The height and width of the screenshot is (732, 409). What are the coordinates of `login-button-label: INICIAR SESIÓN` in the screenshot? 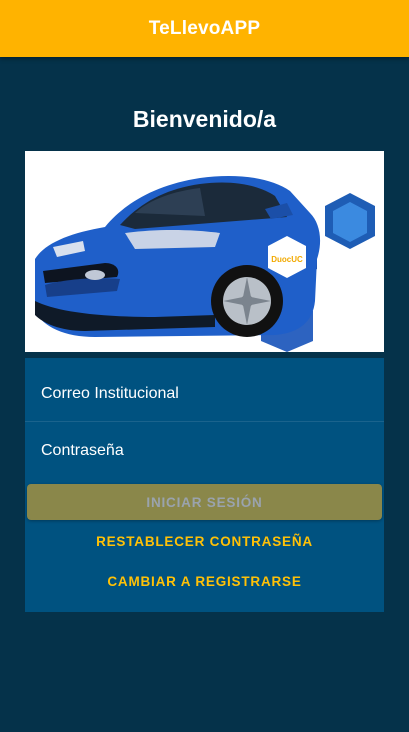 It's located at (204, 502).